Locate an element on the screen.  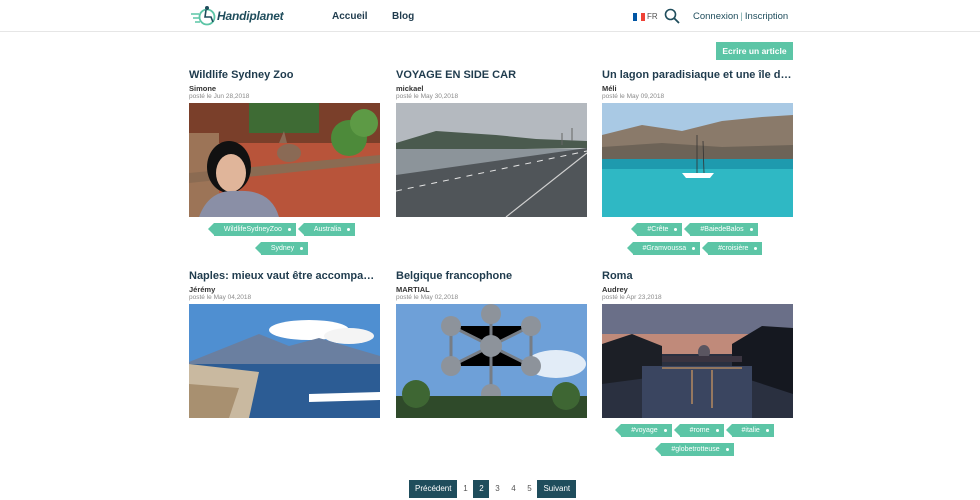
tag-label: #globetrotteuse is located at coordinates (695, 449).